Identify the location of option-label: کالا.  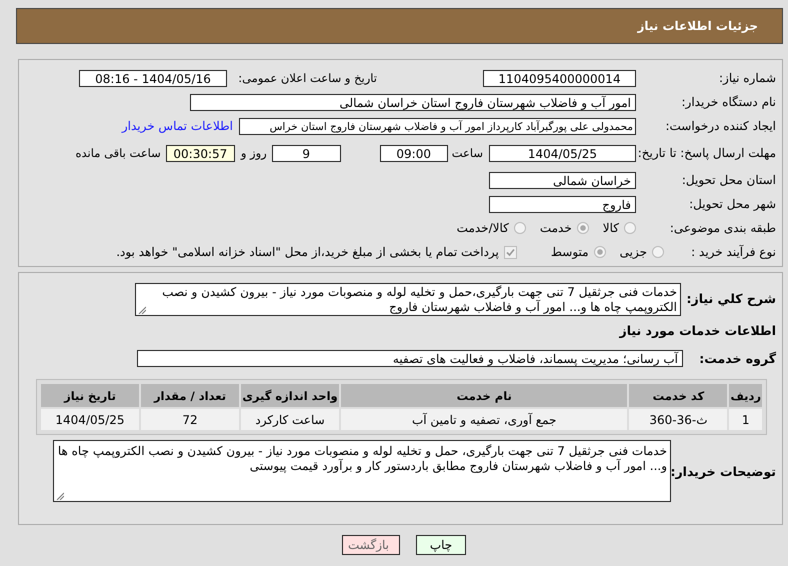
(610, 228).